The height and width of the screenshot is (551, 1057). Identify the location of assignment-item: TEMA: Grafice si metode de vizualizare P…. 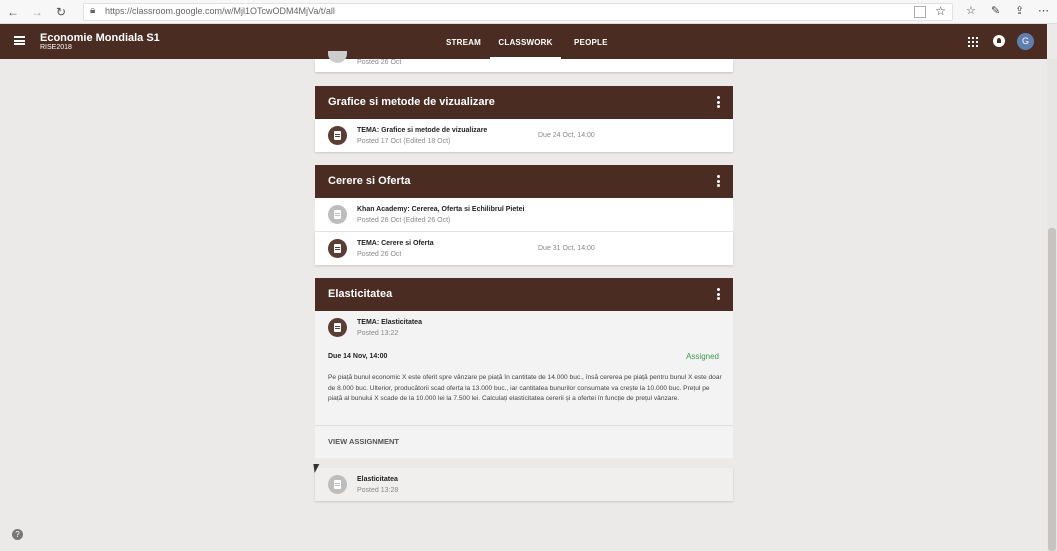
(524, 135).